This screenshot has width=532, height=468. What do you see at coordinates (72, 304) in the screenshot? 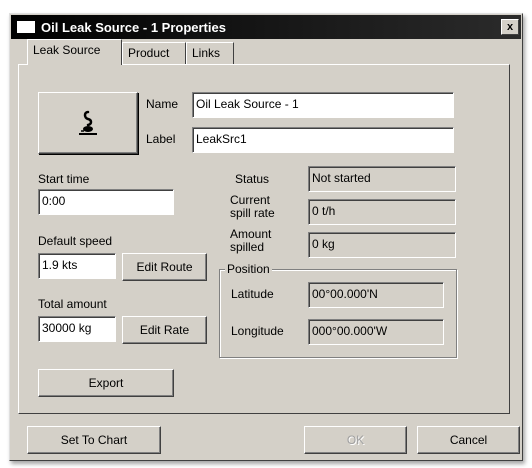
I see `total-amount-label: Total amount` at bounding box center [72, 304].